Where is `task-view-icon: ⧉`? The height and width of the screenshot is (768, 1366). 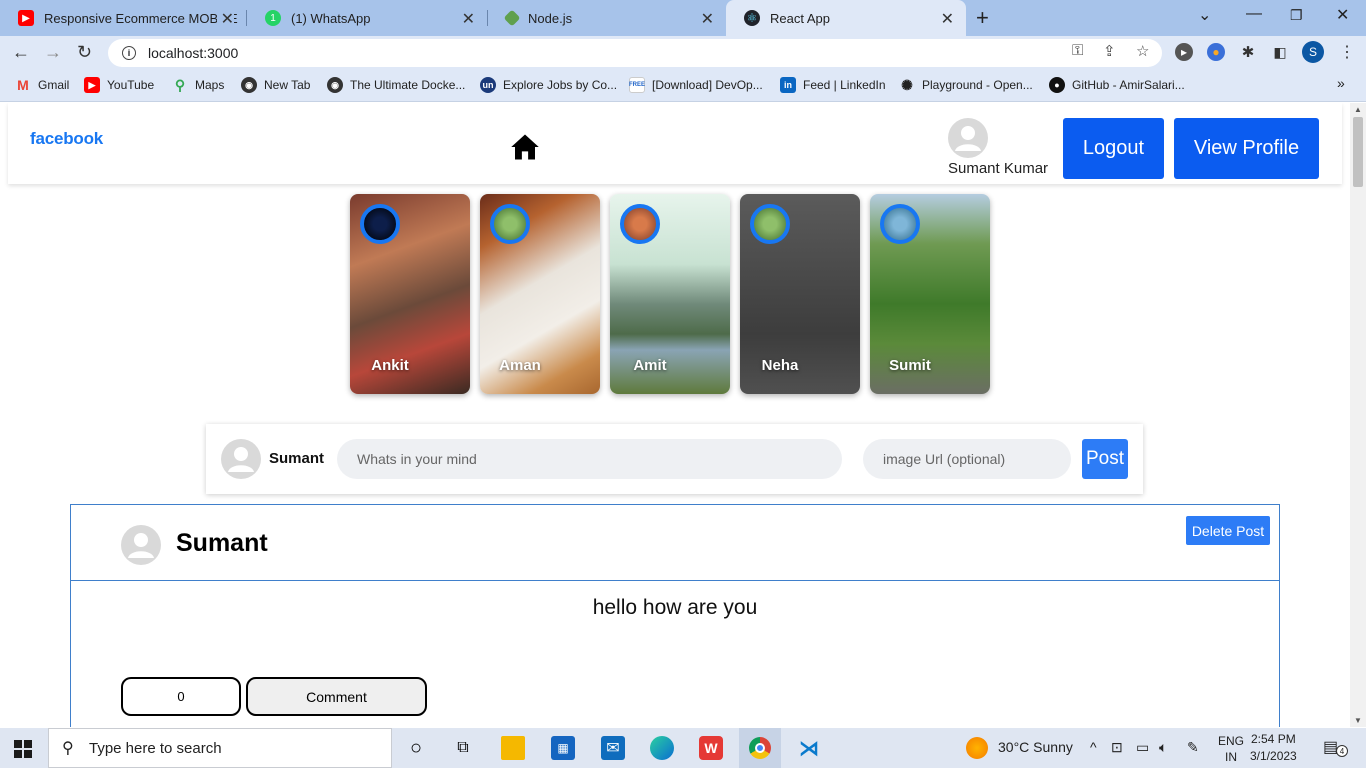 task-view-icon: ⧉ is located at coordinates (463, 748).